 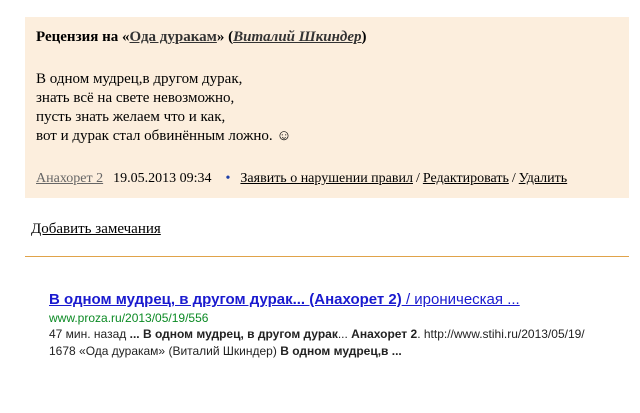 I want to click on snippet-bold: ... В одном мудрец, в другом дурак, so click(x=233, y=334).